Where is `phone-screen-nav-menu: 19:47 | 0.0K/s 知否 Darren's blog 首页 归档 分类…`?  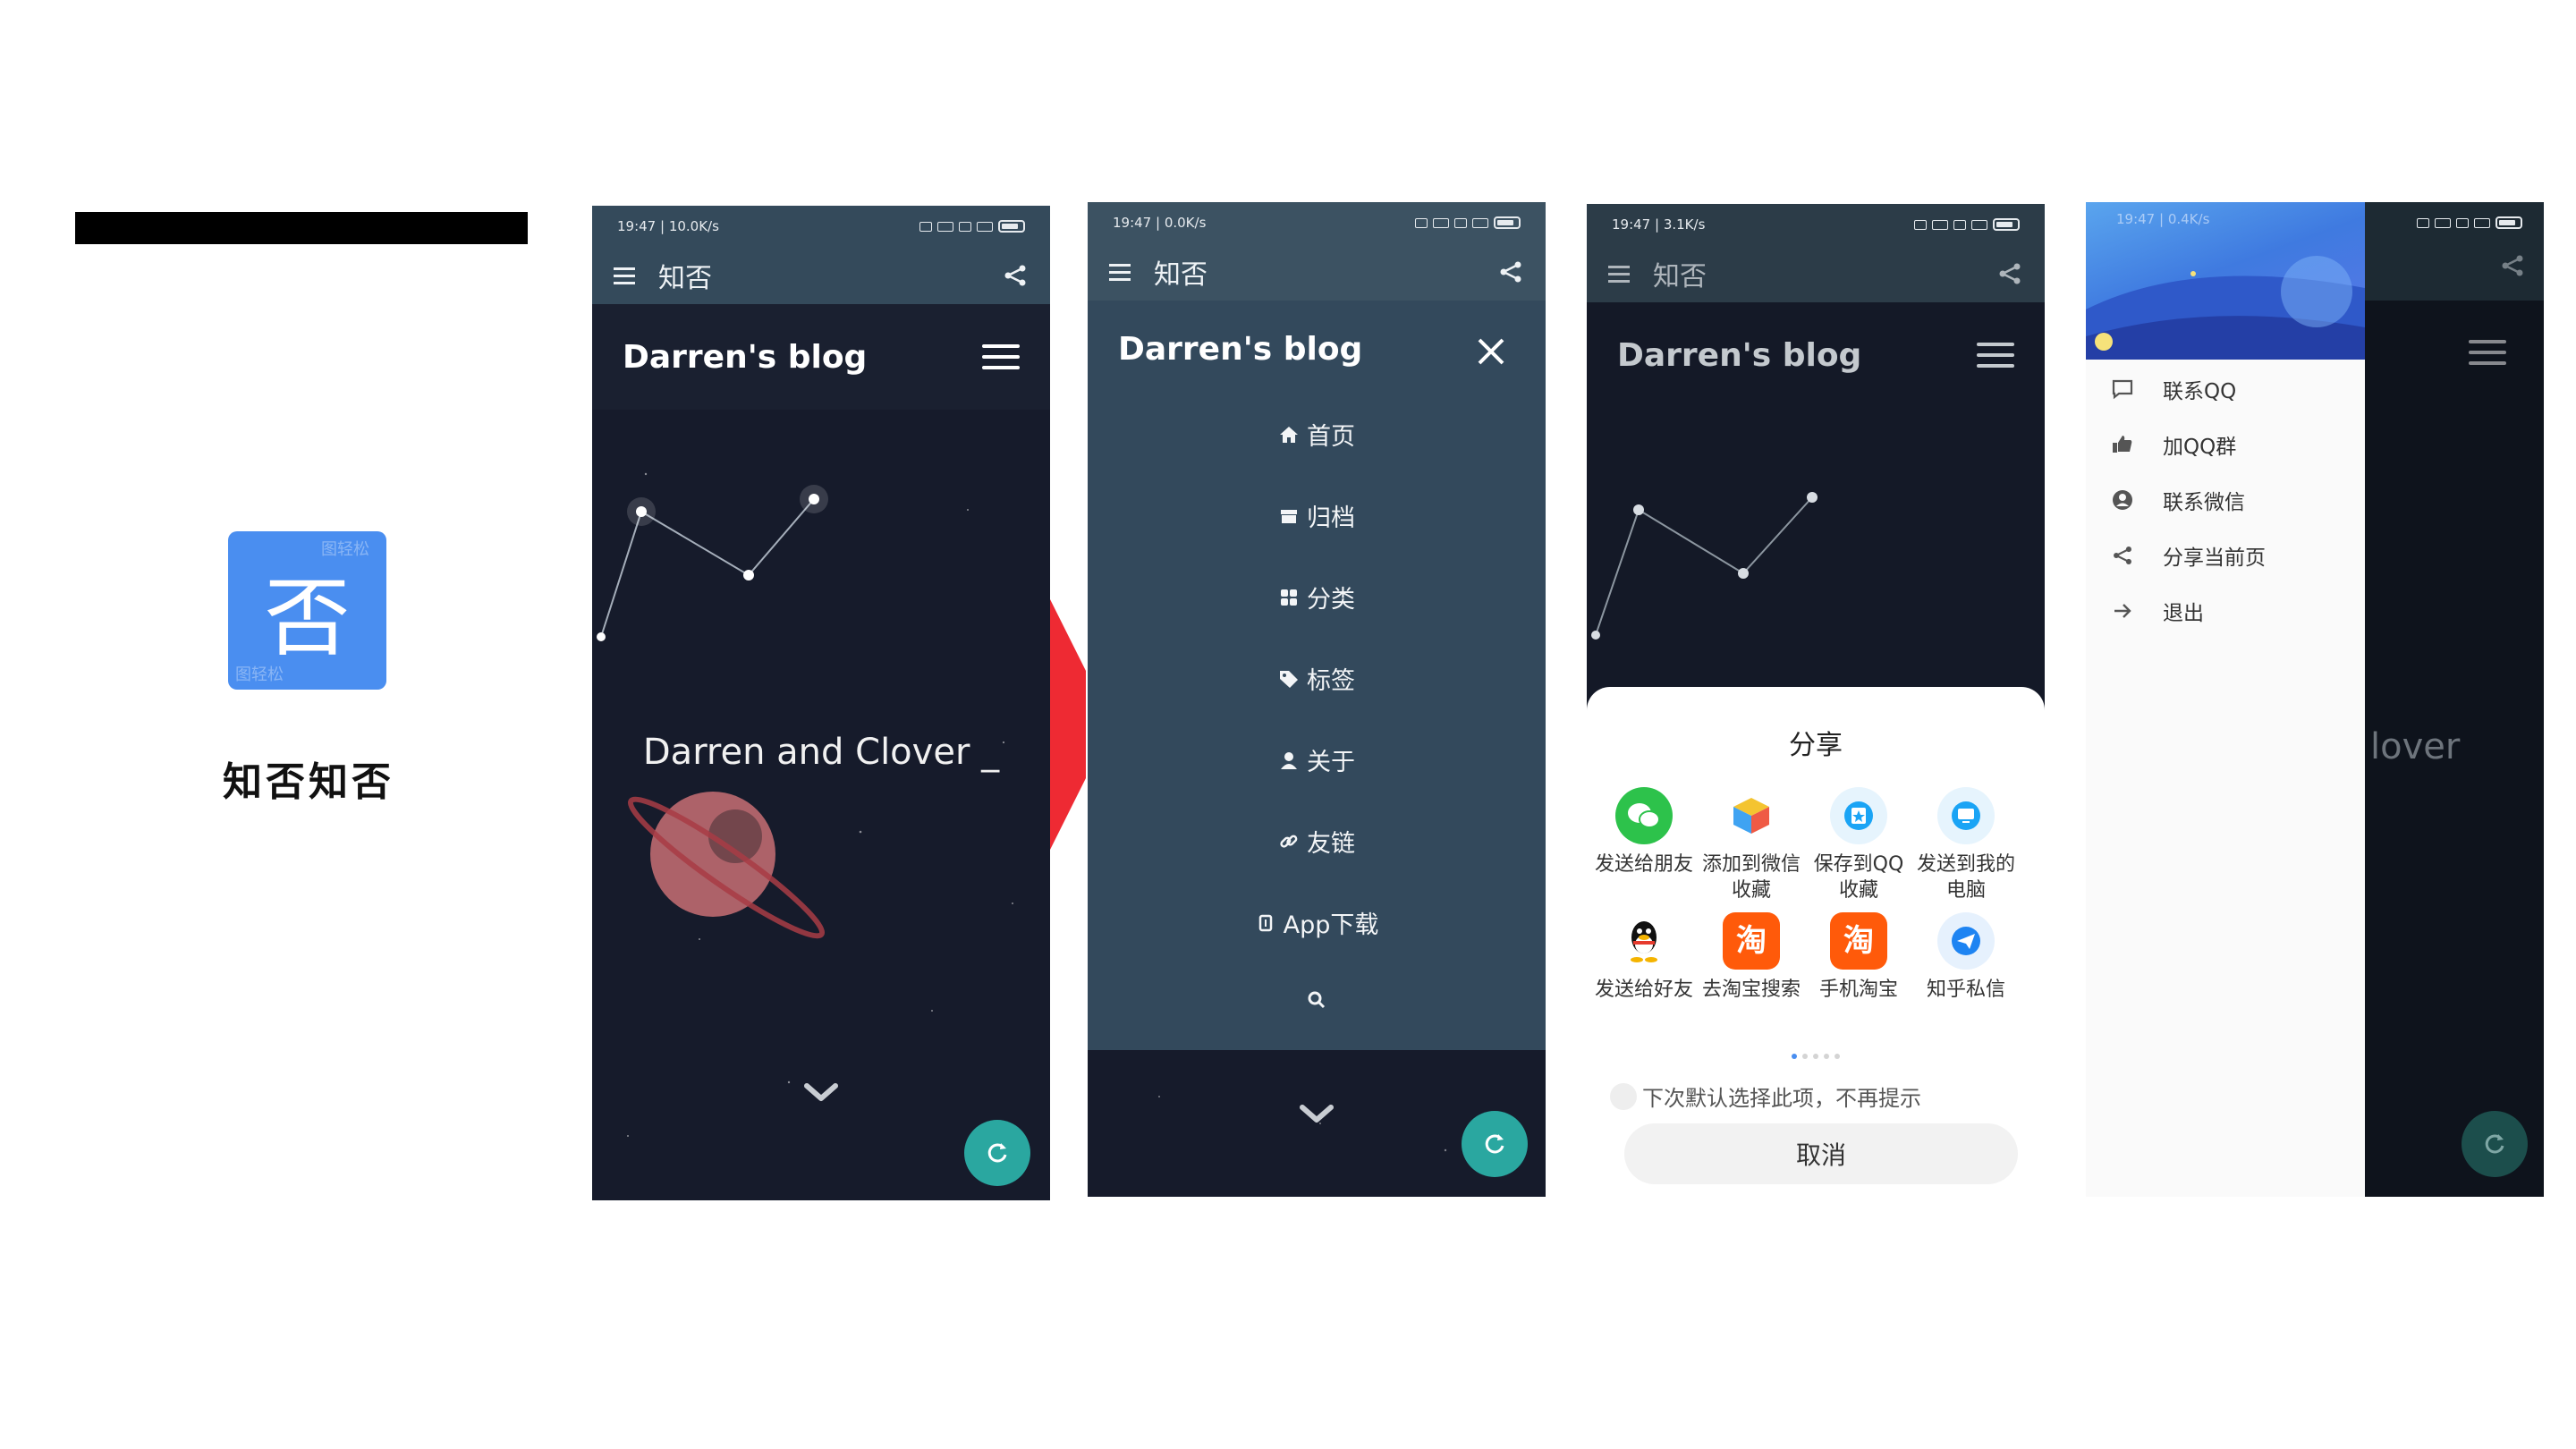
phone-screen-nav-menu: 19:47 | 0.0K/s 知否 Darren's blog 首页 归档 分类… is located at coordinates (1317, 699).